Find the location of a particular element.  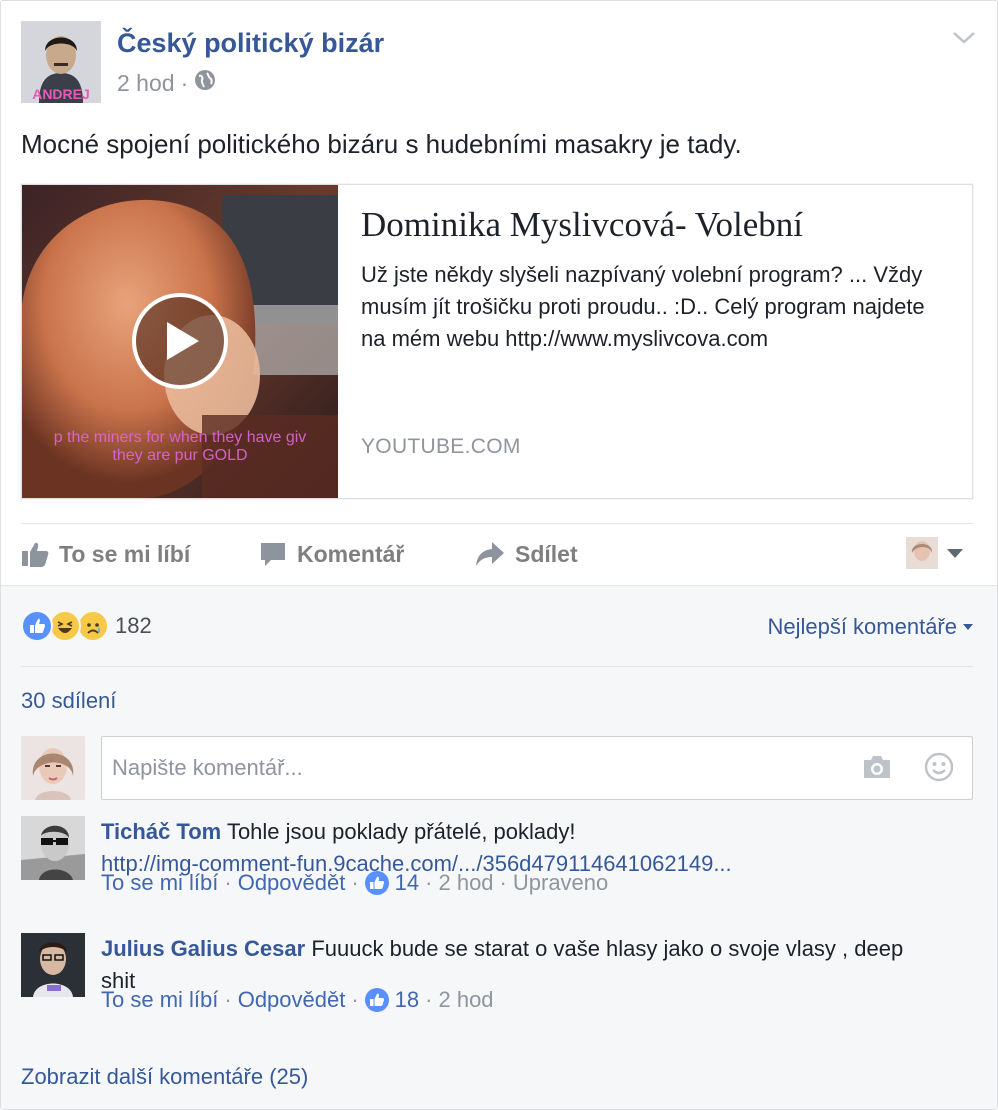

shares-link: 30 sdílení is located at coordinates (68, 701).